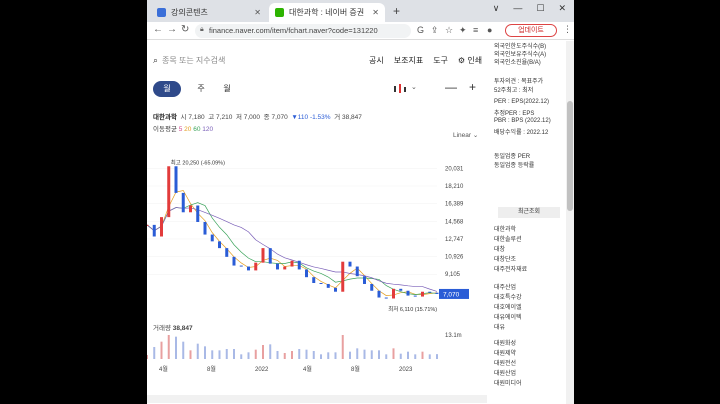 This screenshot has width=720, height=404. I want to click on tab-bar: 강의콘텐츠 ✕ 대한과학 : 네이버 증권 ✕ + ∨ — ☐ ✕, so click(360, 11).